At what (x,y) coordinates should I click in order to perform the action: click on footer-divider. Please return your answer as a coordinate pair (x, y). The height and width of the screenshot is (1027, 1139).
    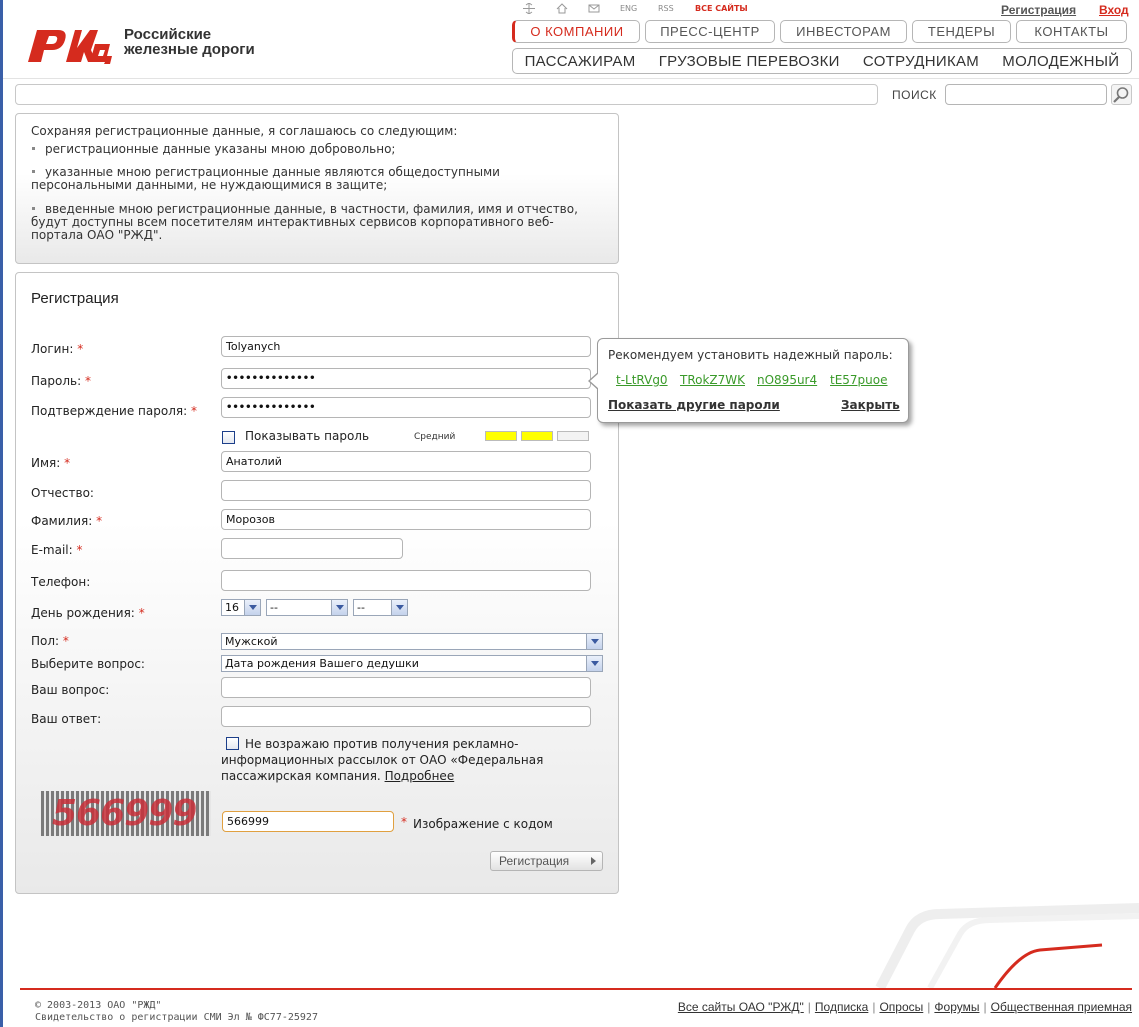
    Looking at the image, I should click on (576, 989).